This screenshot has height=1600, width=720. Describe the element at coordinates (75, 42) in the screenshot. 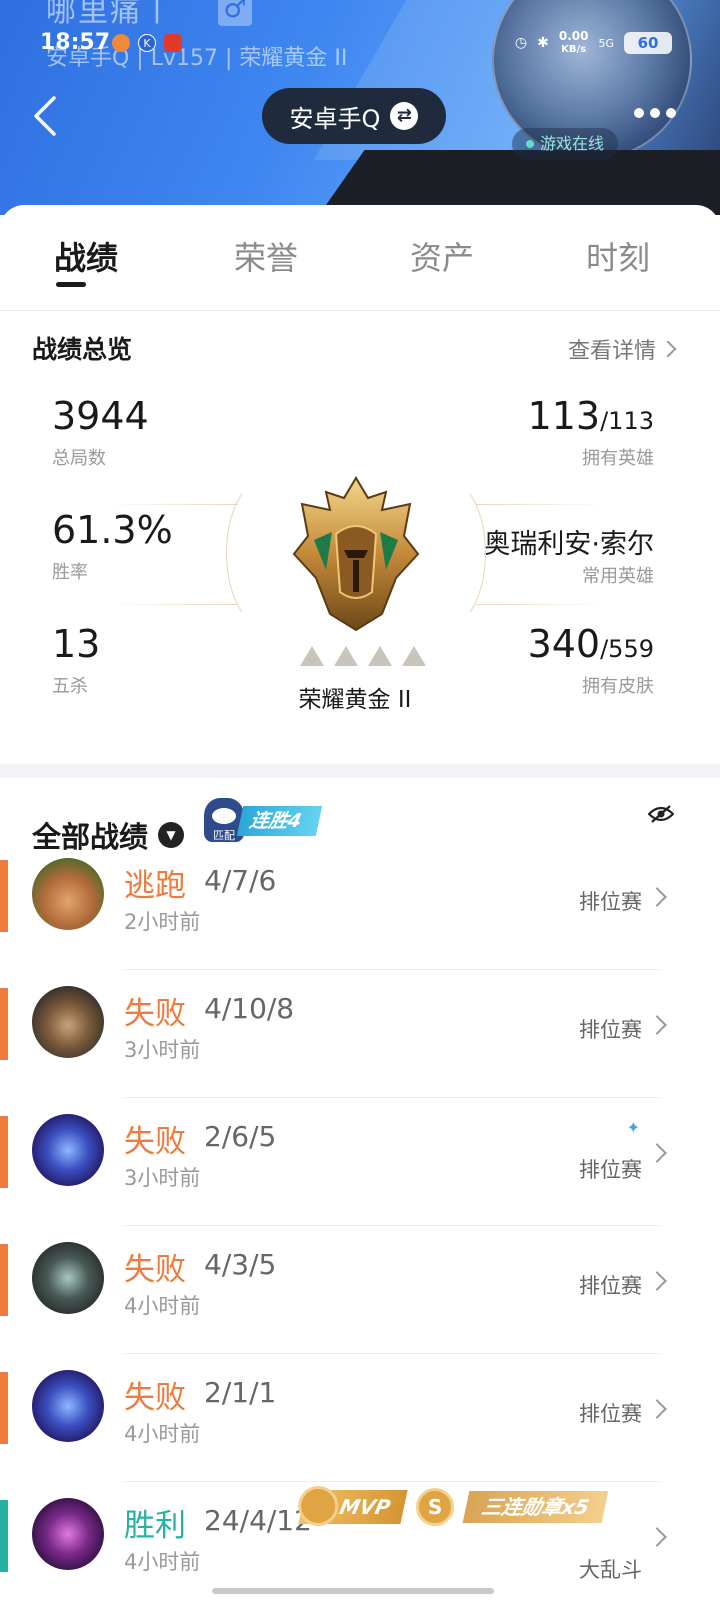

I see `status-time: 18:57` at that location.